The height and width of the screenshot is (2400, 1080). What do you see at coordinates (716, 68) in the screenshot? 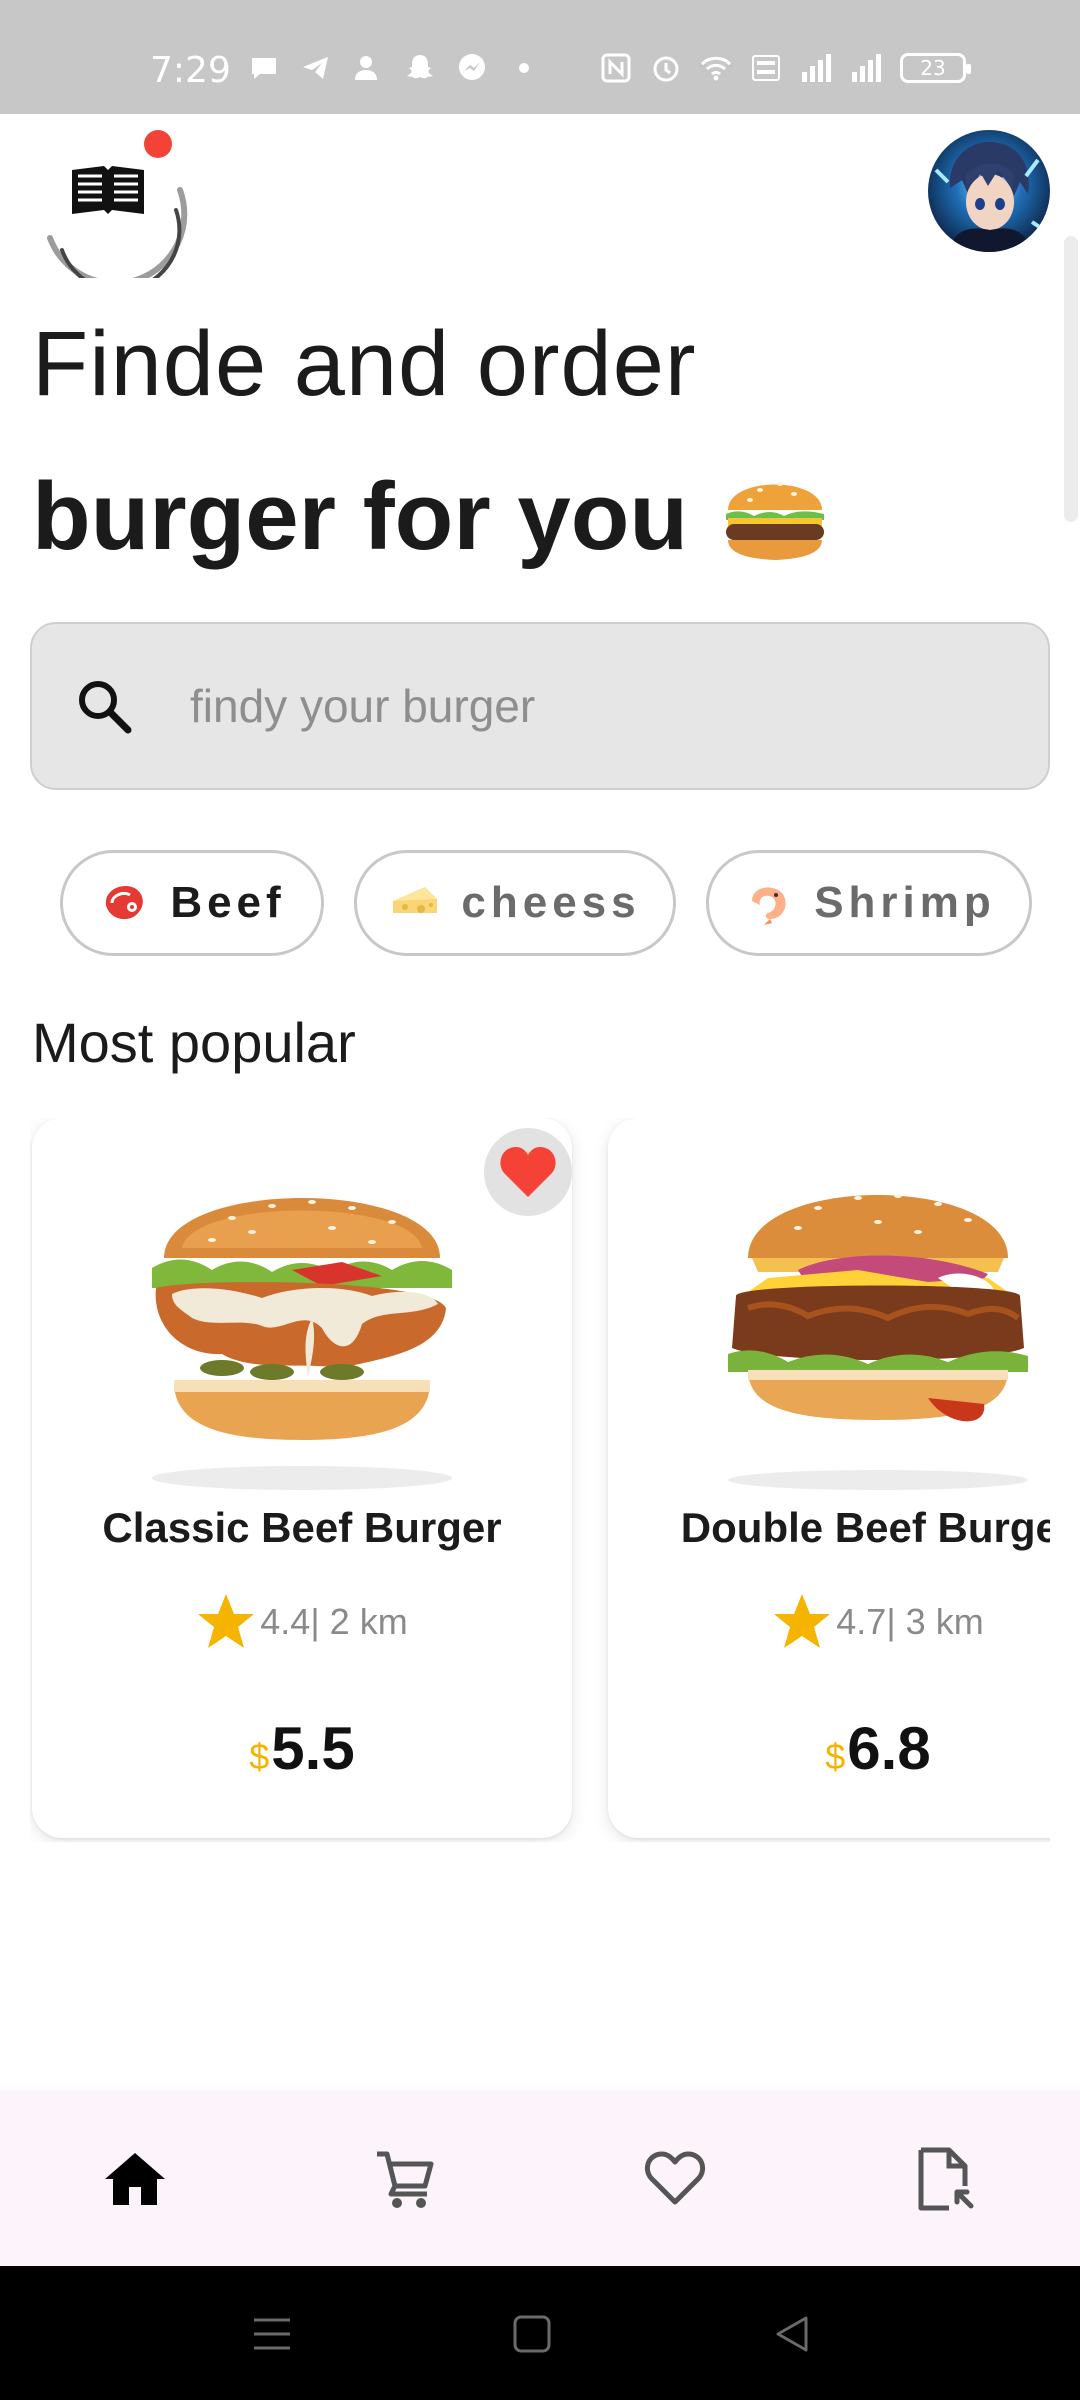
I see `wifi-icon` at bounding box center [716, 68].